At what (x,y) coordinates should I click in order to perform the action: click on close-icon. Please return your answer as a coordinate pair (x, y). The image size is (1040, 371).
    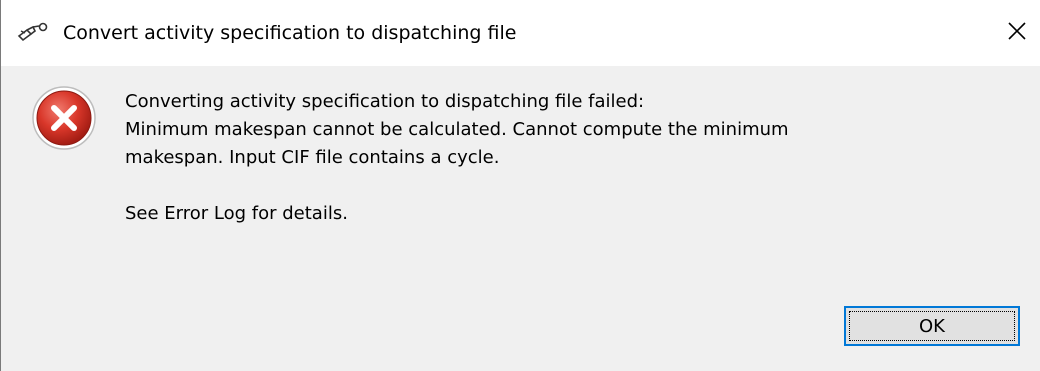
    Looking at the image, I should click on (1017, 33).